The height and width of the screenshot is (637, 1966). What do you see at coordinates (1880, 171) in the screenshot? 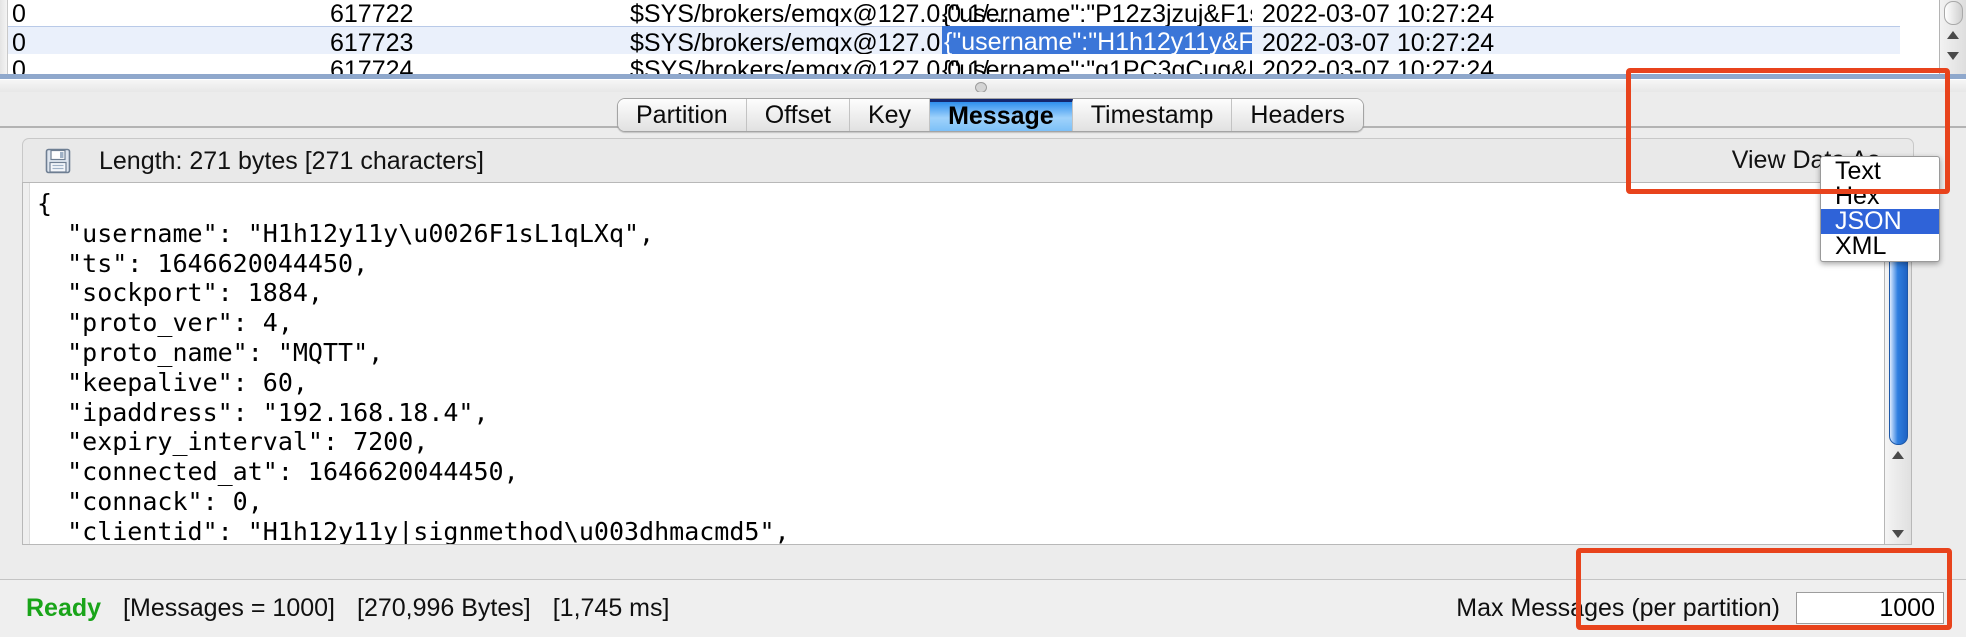
I see `menu-item-text: Text` at bounding box center [1880, 171].